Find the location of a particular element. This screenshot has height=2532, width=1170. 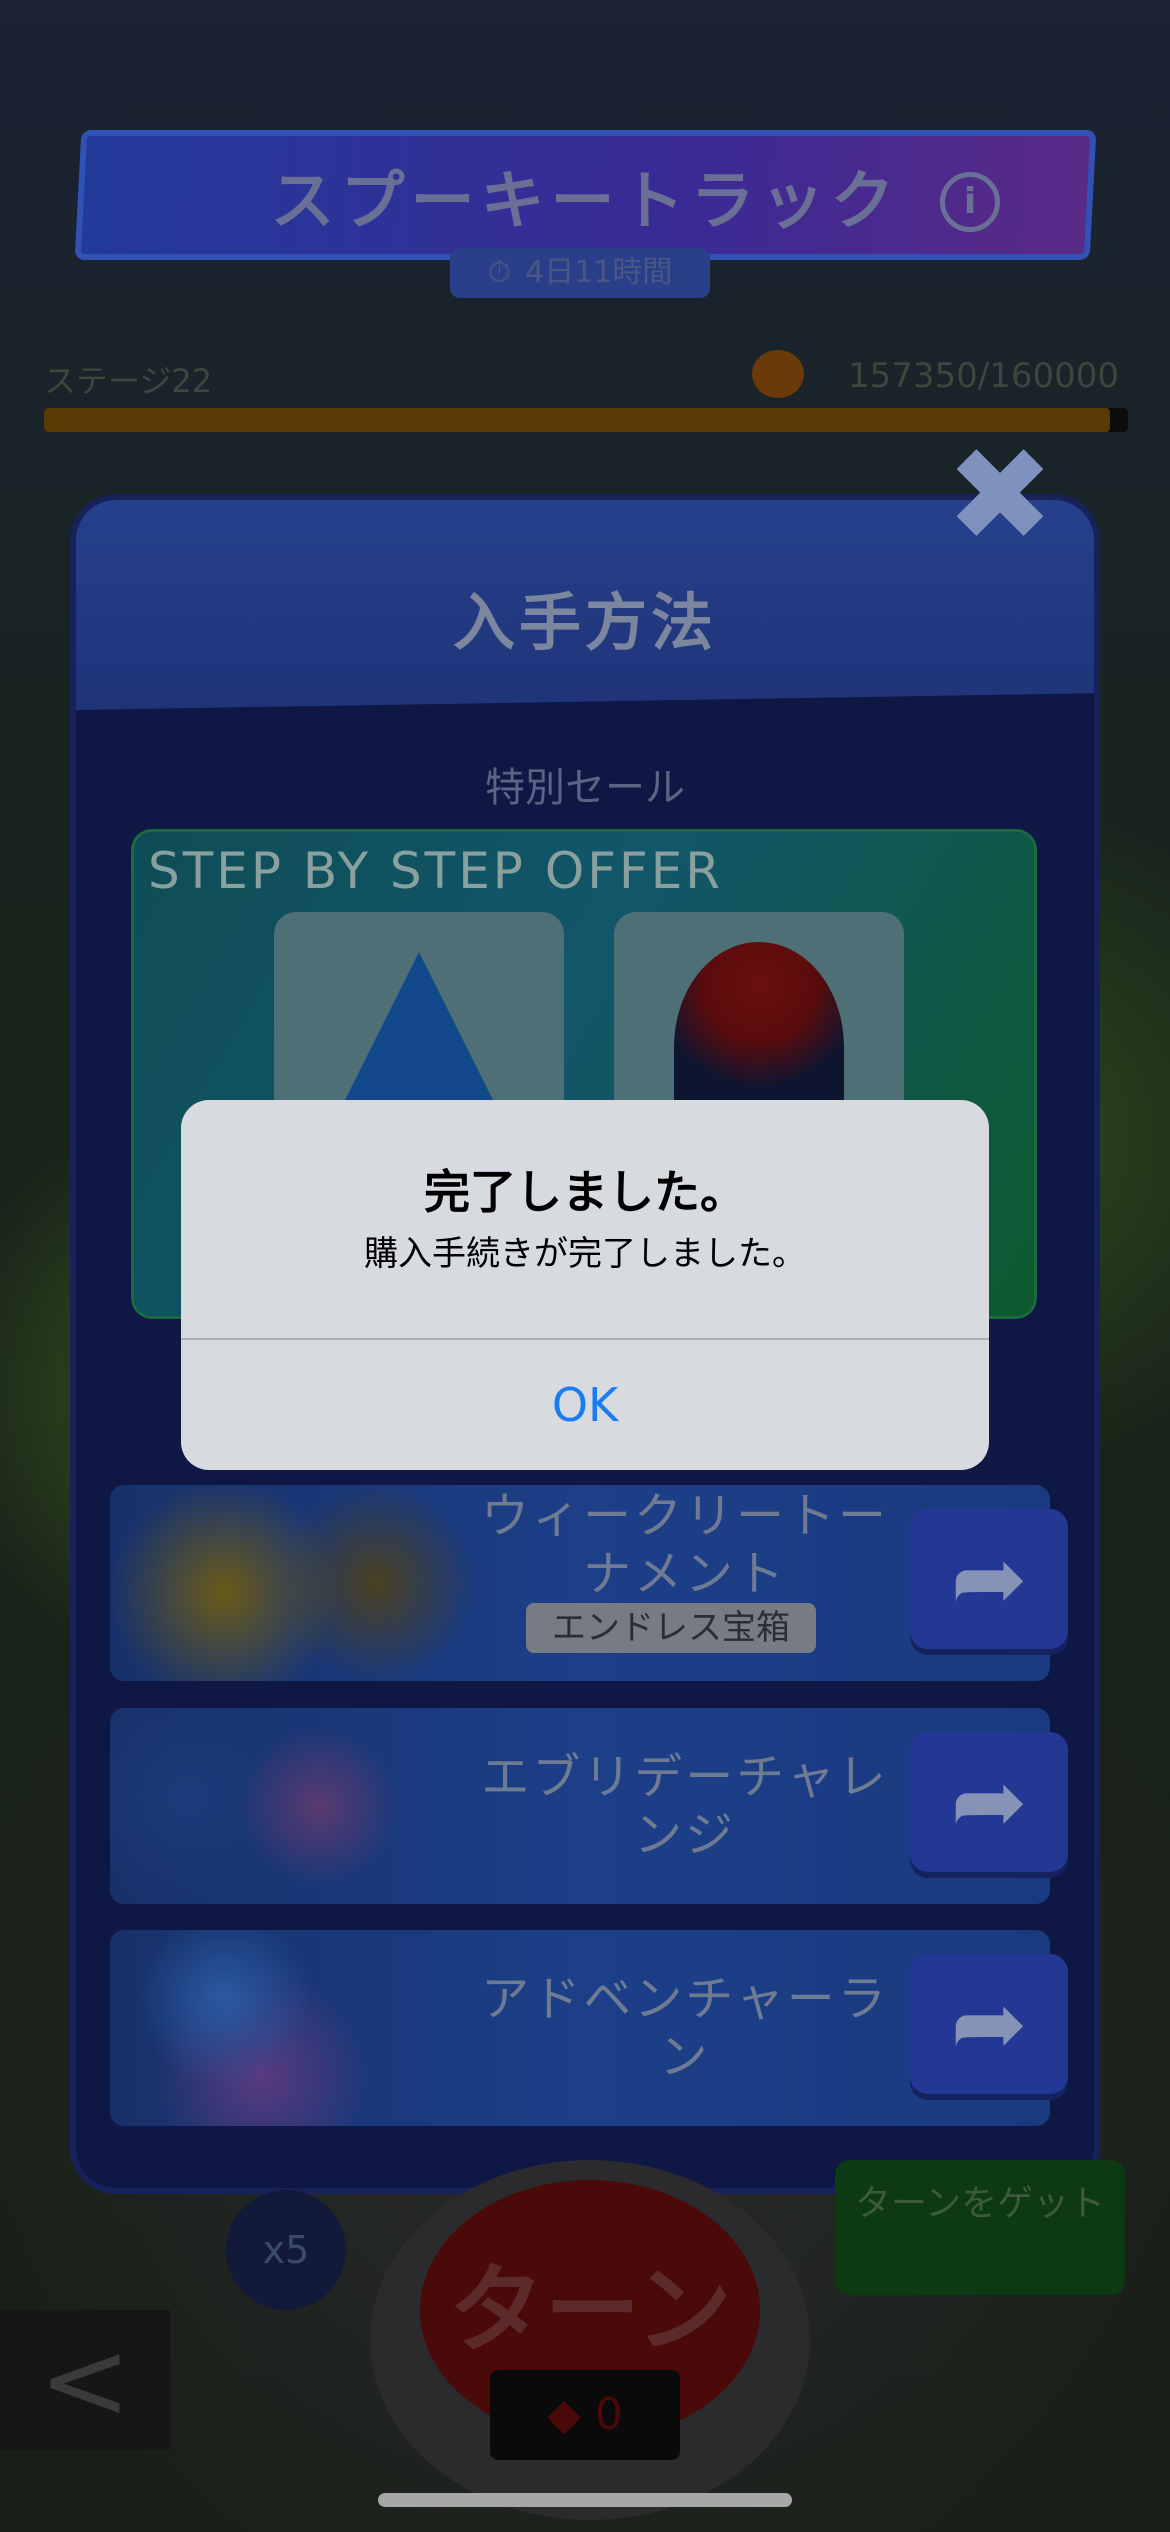

offer-title: STEP BY STEP OFFER is located at coordinates (436, 871).